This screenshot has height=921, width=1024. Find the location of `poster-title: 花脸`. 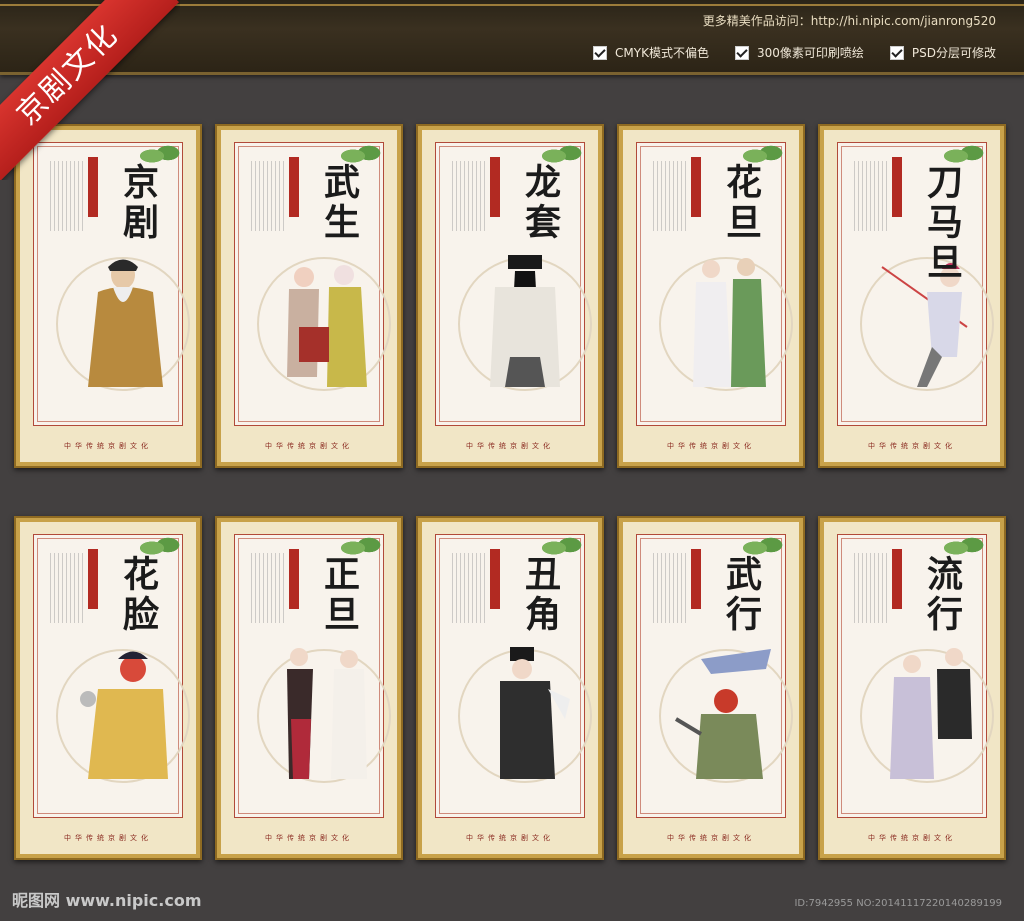

poster-title: 花脸 is located at coordinates (138, 595).